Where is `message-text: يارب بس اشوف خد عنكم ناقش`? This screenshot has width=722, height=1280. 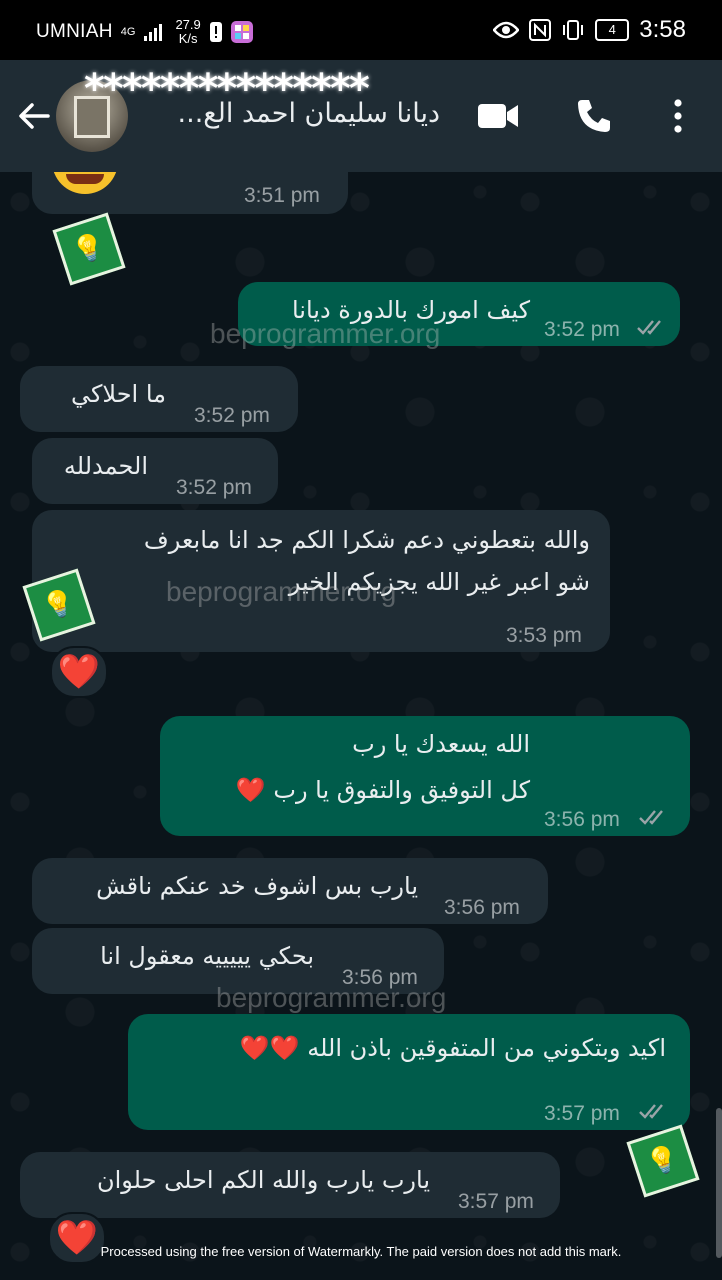
message-text: يارب بس اشوف خد عنكم ناقش is located at coordinates (257, 886).